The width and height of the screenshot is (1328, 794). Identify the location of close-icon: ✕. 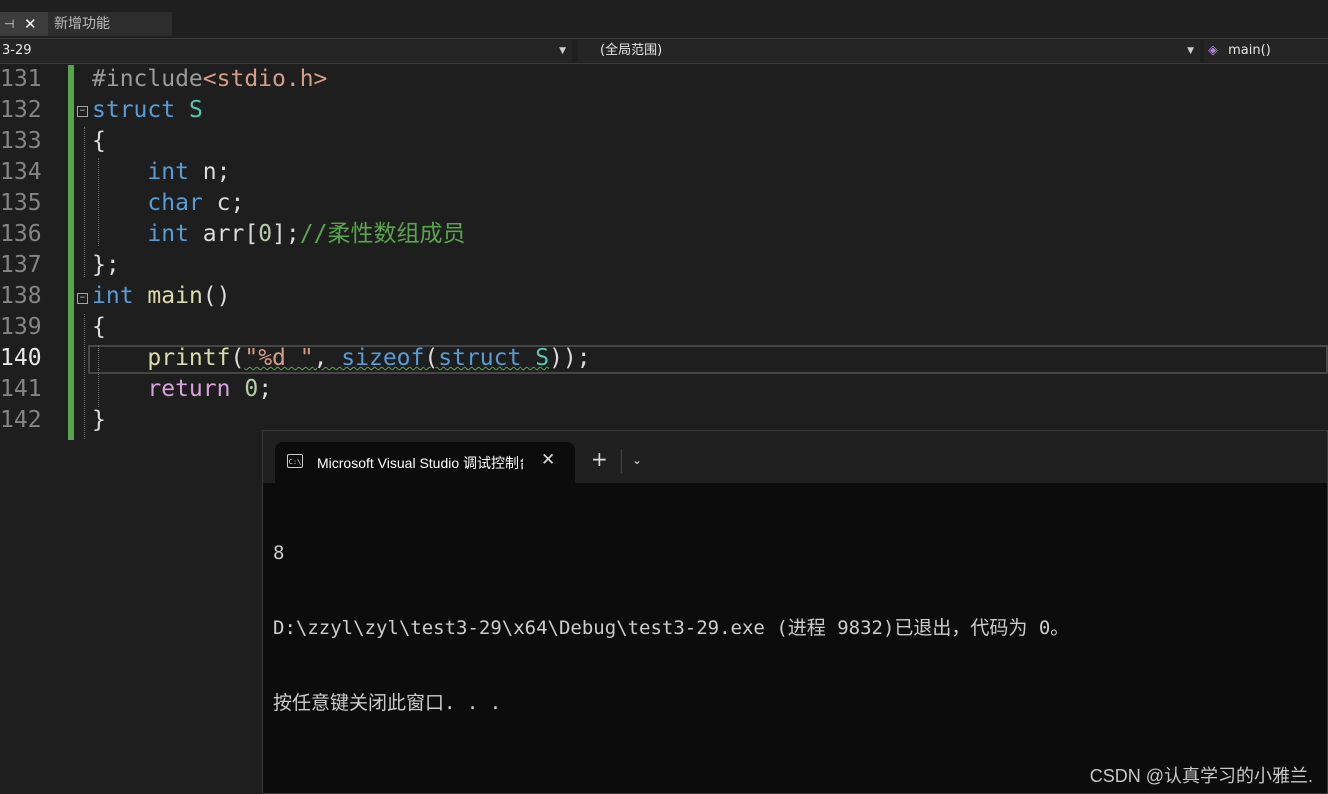
(548, 460).